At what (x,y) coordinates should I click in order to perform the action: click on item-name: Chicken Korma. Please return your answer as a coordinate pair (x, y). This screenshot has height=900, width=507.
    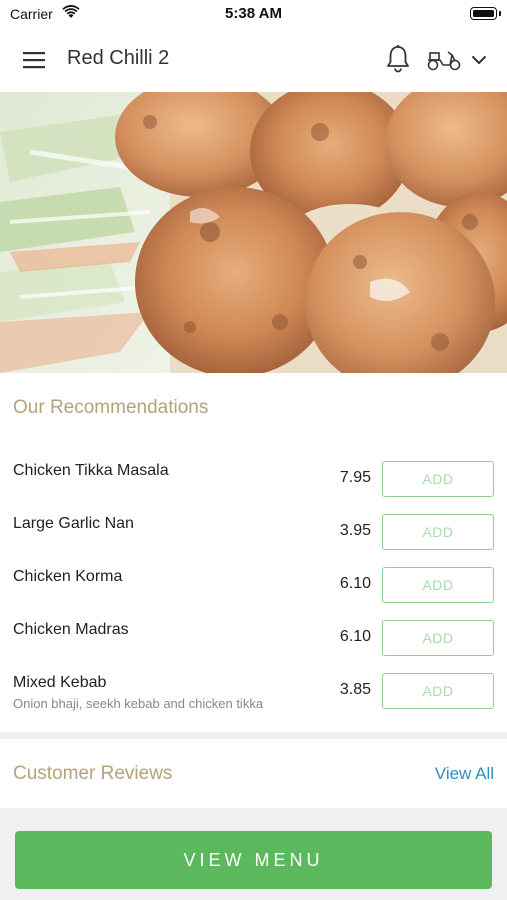
    Looking at the image, I should click on (68, 576).